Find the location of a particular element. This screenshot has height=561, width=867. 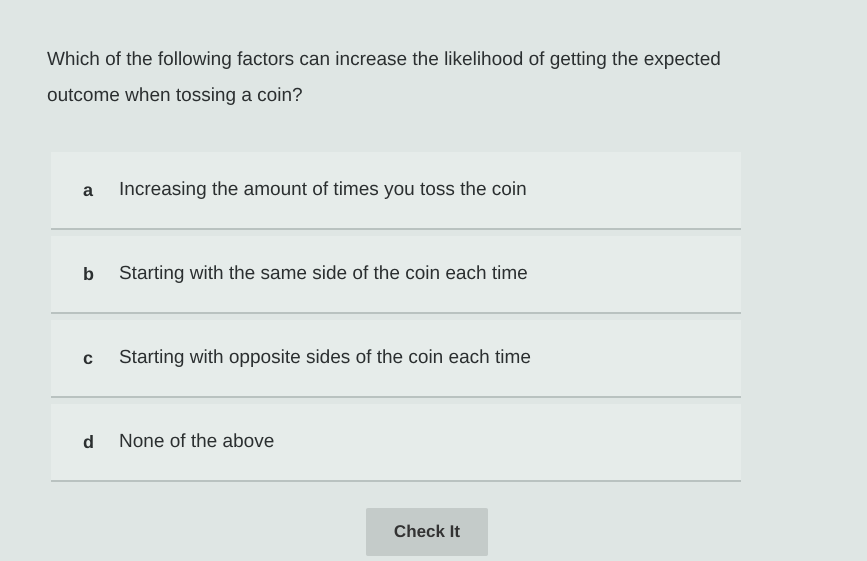

answer-option: d None of the above is located at coordinates (396, 443).